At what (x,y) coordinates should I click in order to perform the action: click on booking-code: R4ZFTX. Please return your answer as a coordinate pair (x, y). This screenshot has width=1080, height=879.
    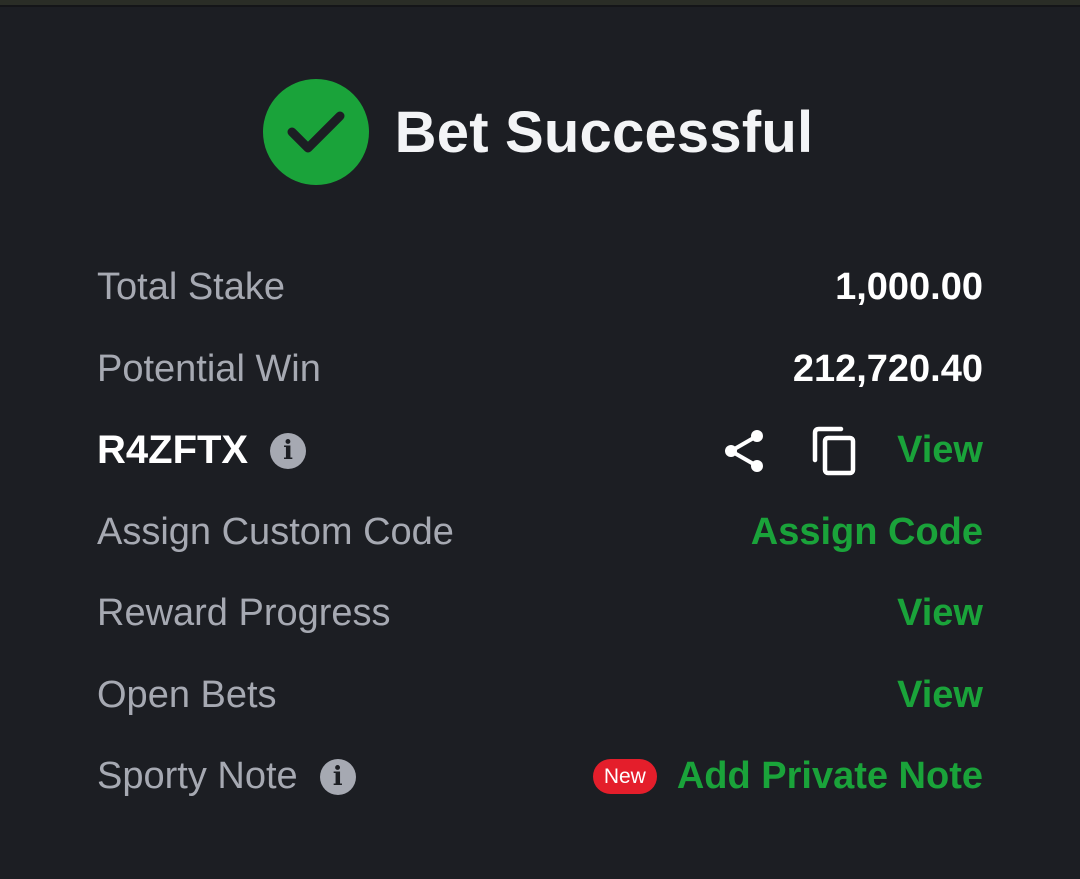
    Looking at the image, I should click on (173, 450).